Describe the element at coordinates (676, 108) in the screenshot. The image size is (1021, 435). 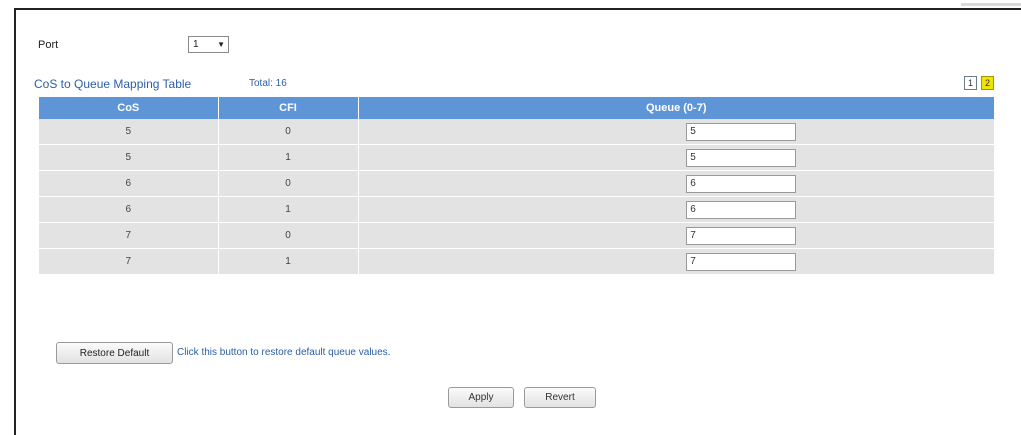
I see `column-header-queue: Queue (0-7)` at that location.